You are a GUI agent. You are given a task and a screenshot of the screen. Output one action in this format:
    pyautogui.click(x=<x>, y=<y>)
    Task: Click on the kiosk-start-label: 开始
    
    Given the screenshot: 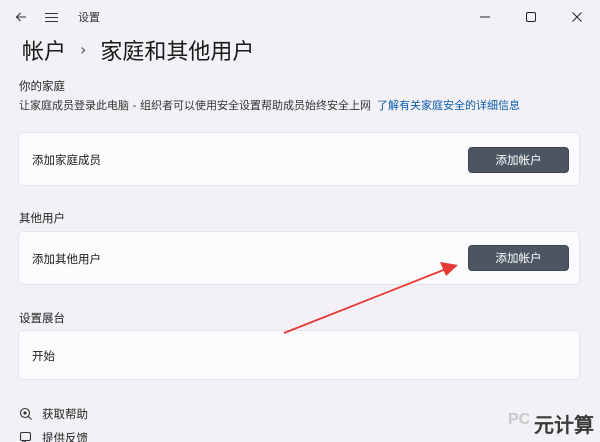 What is the action you would take?
    pyautogui.click(x=43, y=356)
    